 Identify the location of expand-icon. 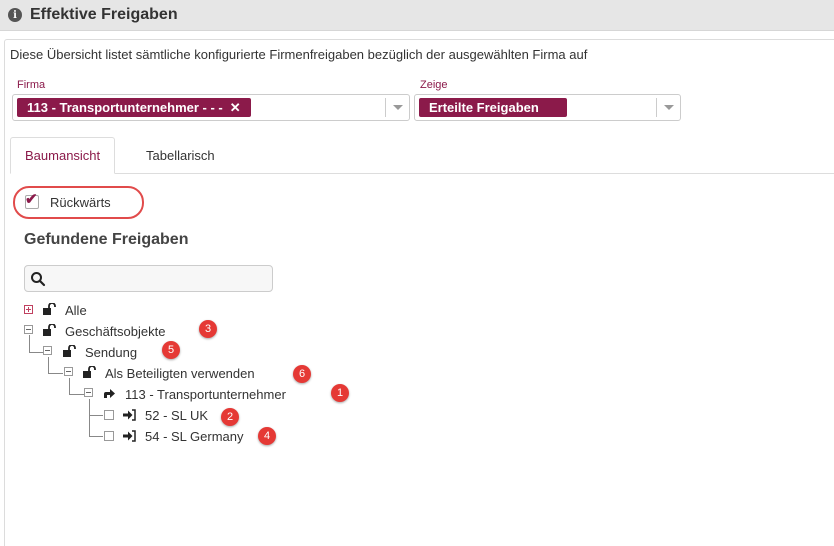
(28, 309).